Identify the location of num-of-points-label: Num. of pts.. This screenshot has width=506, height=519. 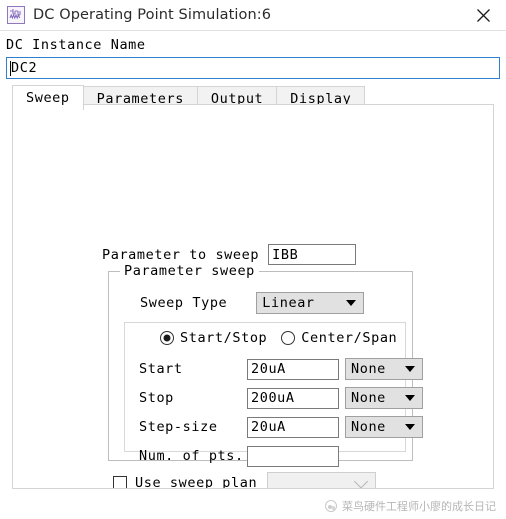
(191, 456).